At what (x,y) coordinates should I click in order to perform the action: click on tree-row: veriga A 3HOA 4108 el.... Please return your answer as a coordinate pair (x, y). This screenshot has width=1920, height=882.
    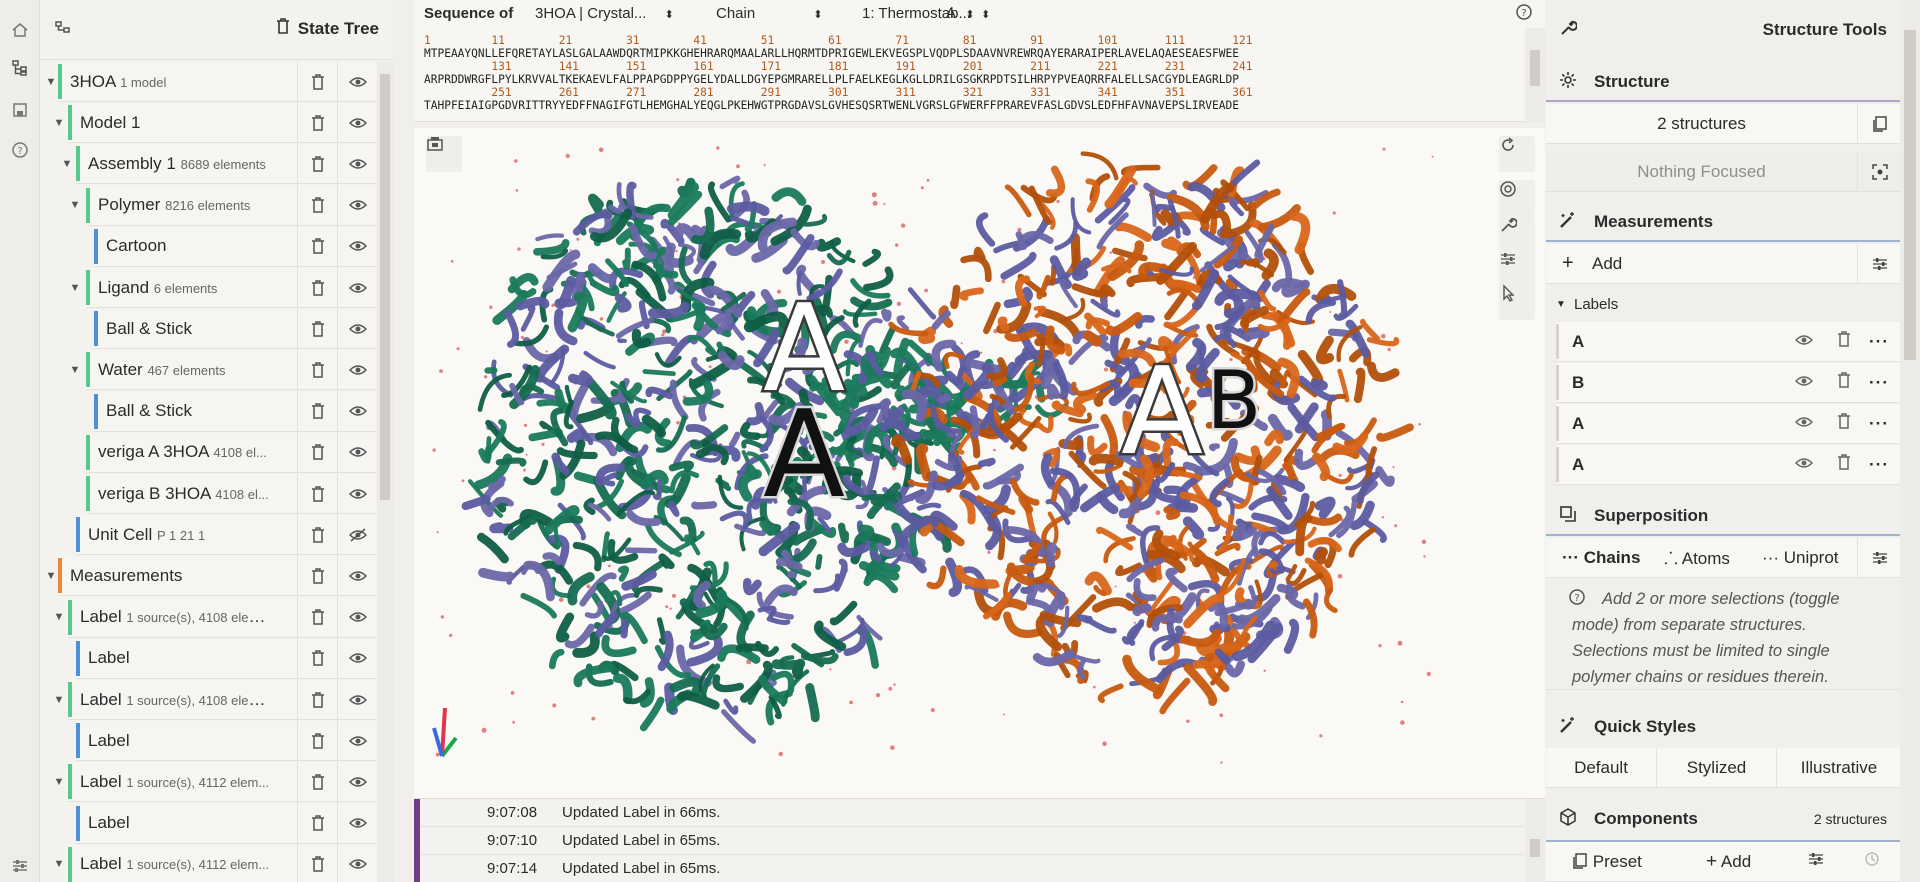
    Looking at the image, I should click on (231, 452).